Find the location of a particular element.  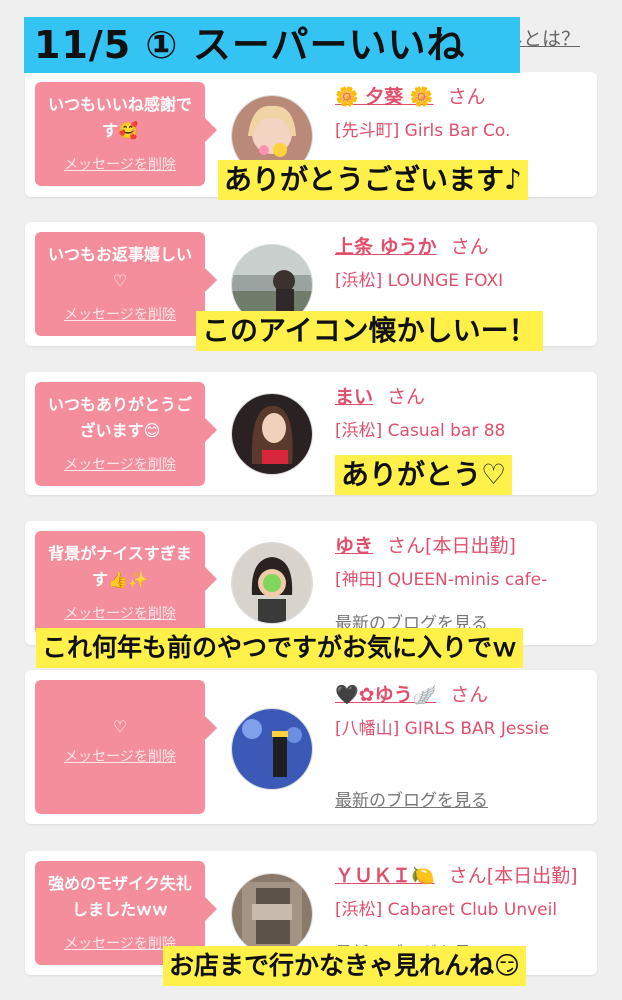

message-text: いつもいいね感謝です🥰 is located at coordinates (120, 117).